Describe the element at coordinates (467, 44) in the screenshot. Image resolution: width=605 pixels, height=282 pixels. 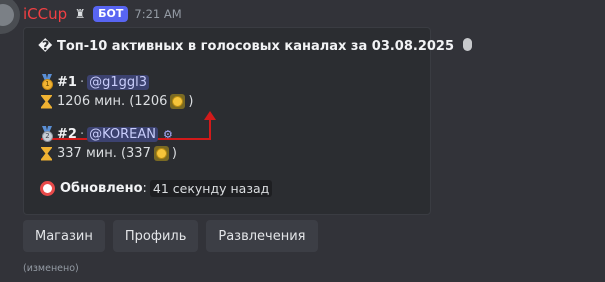
I see `microphone-icon` at that location.